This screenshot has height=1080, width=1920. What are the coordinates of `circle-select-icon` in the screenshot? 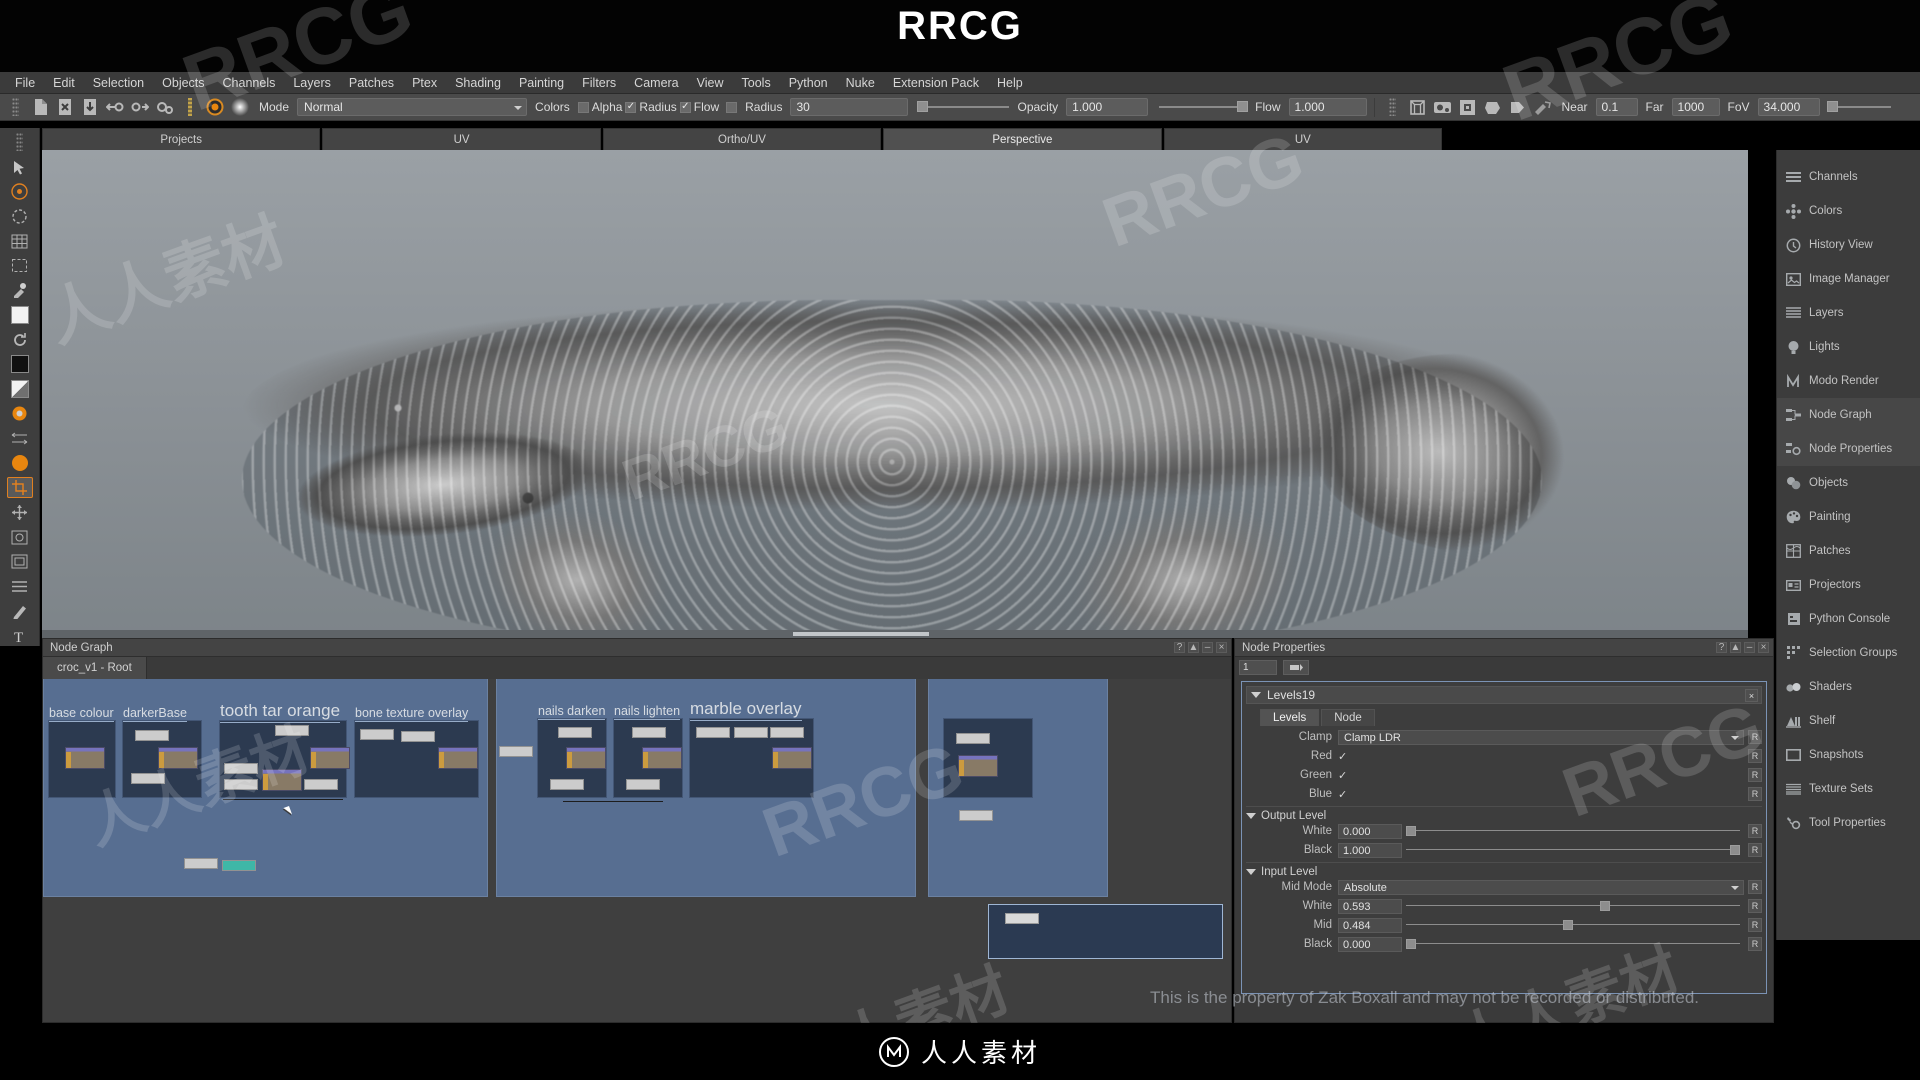 It's located at (20, 216).